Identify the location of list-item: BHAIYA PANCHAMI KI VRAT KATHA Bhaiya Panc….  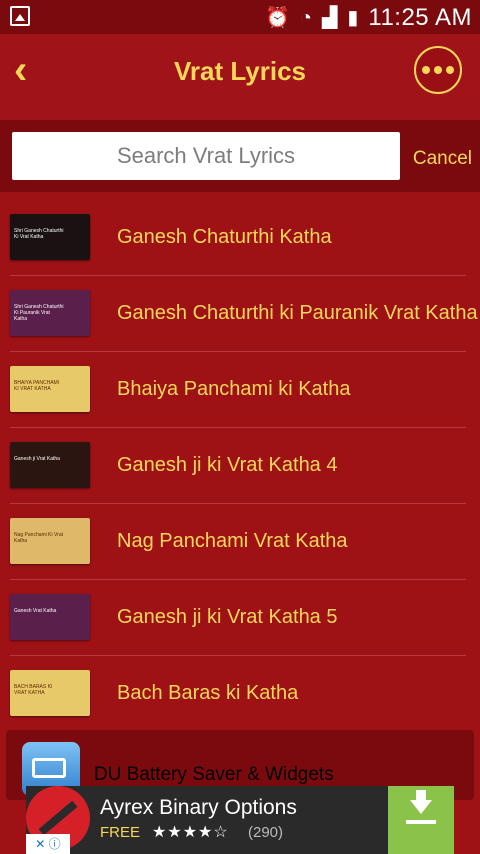
(238, 390).